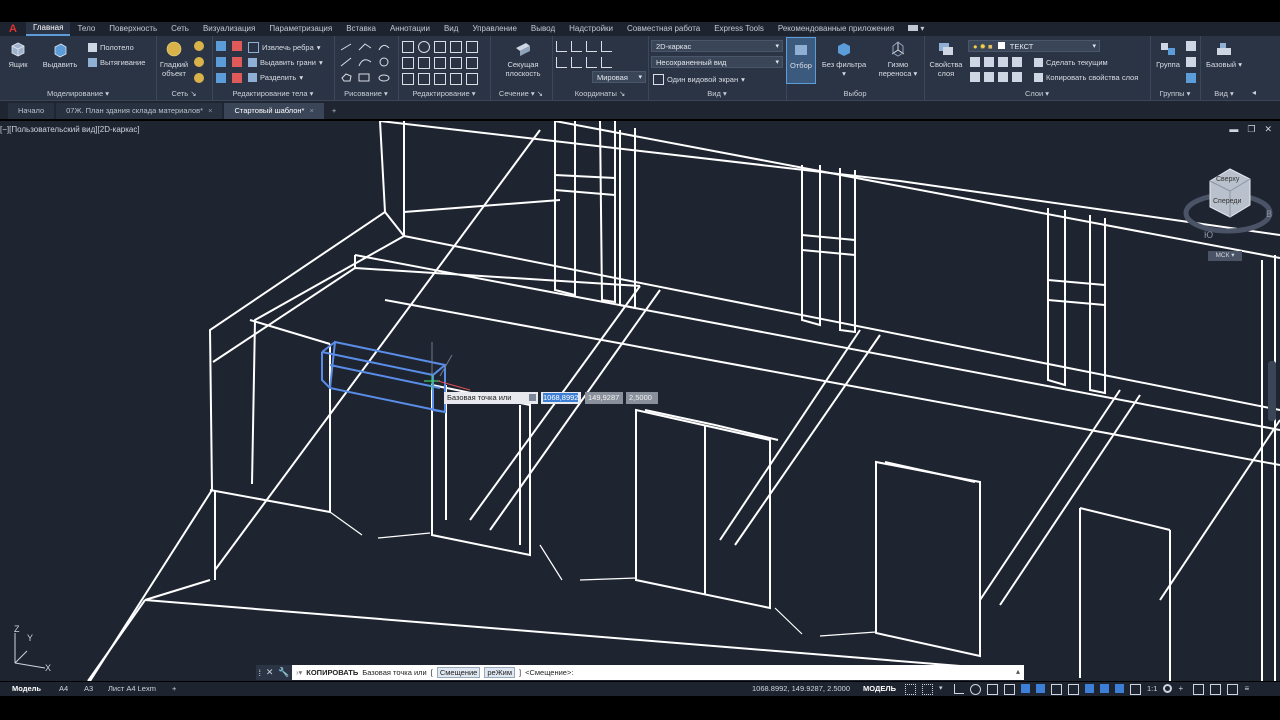  What do you see at coordinates (440, 63) in the screenshot?
I see `fillet-icon` at bounding box center [440, 63].